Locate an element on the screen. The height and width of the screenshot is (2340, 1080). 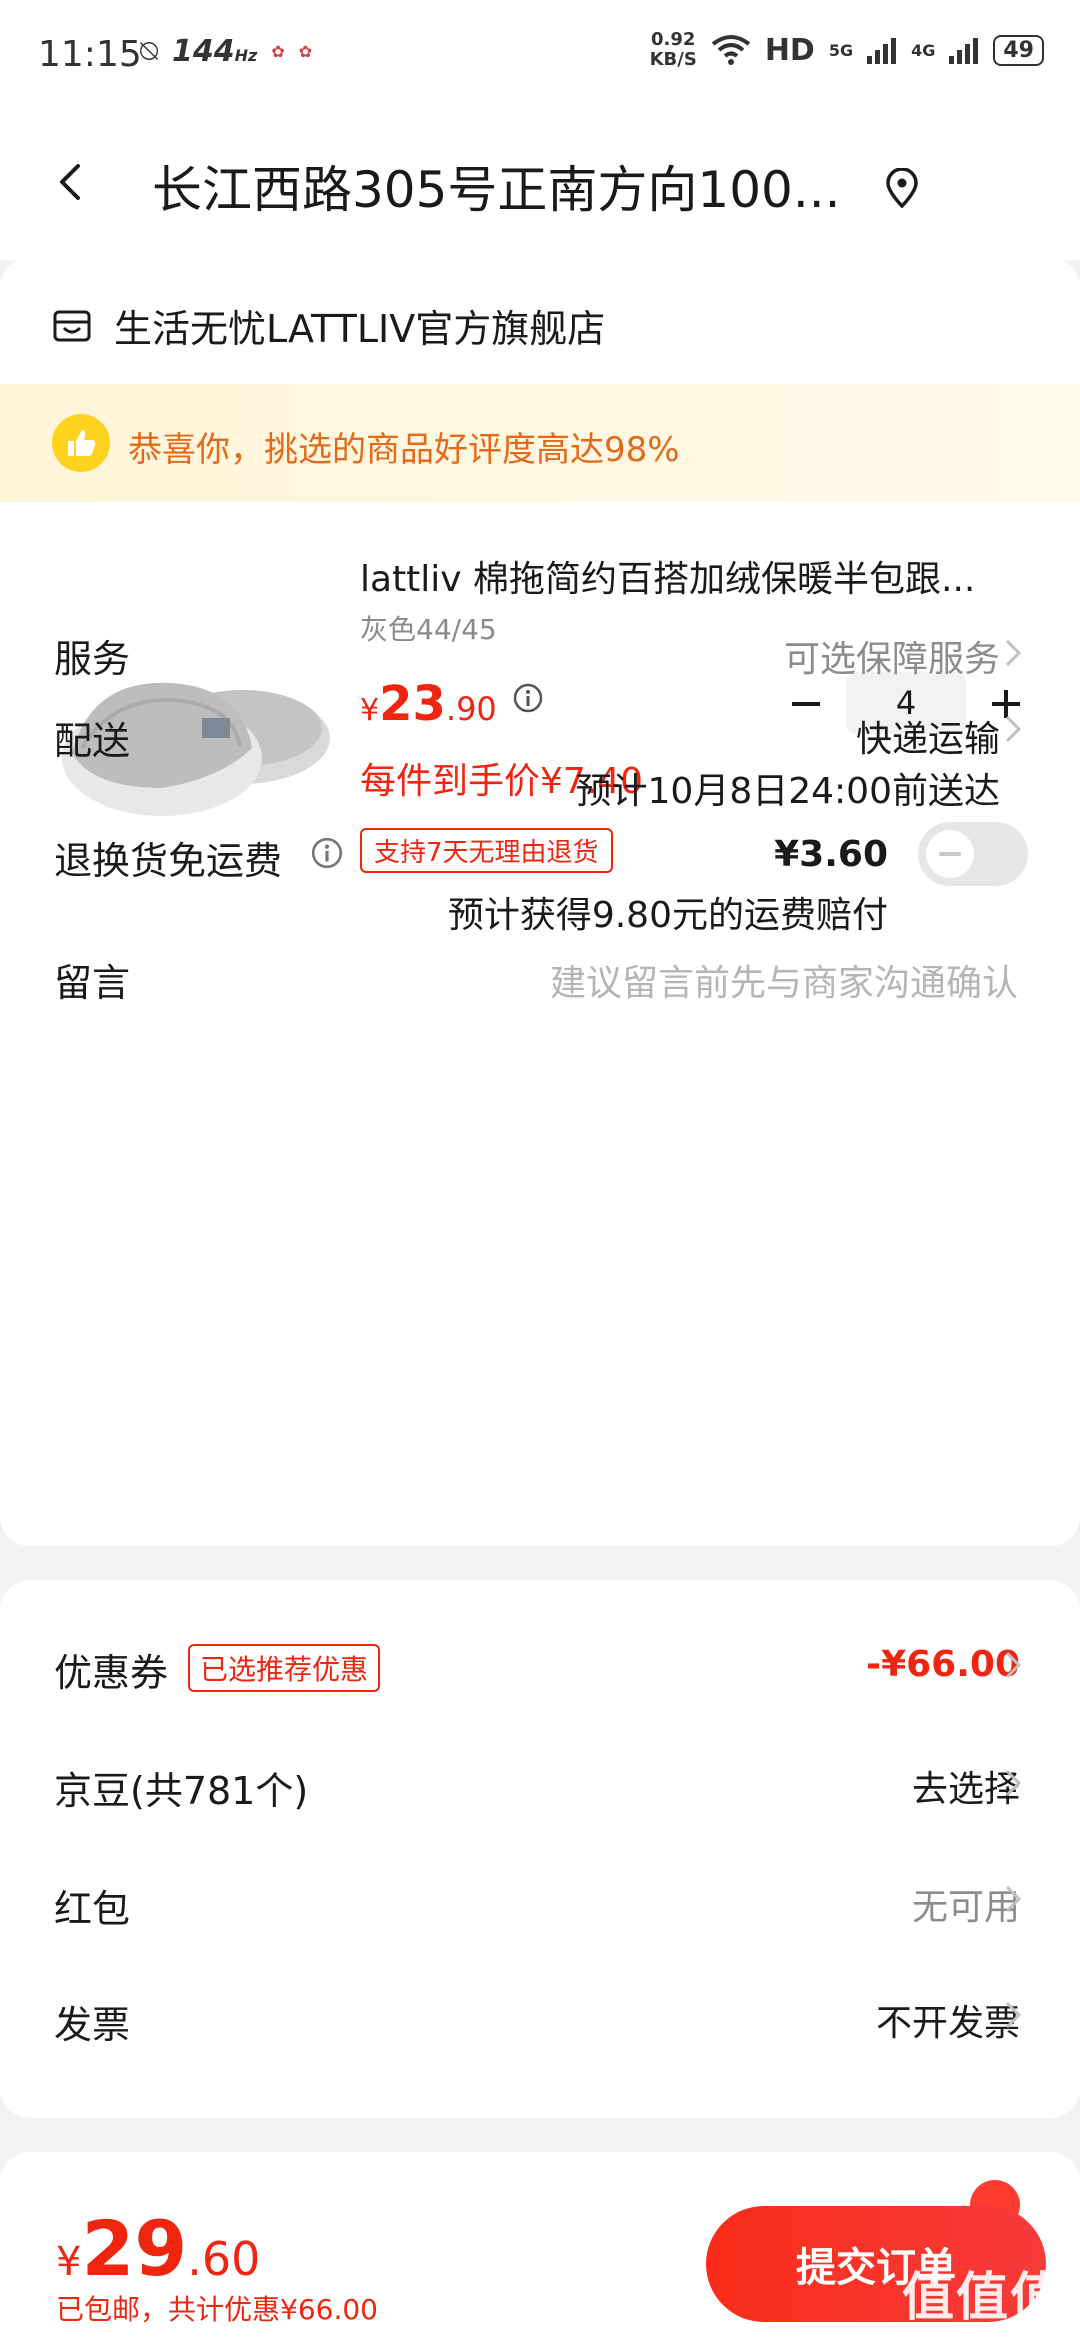
status-right-icons: 0.92 KB/S HD 5G 4G 49 is located at coordinates (847, 50).